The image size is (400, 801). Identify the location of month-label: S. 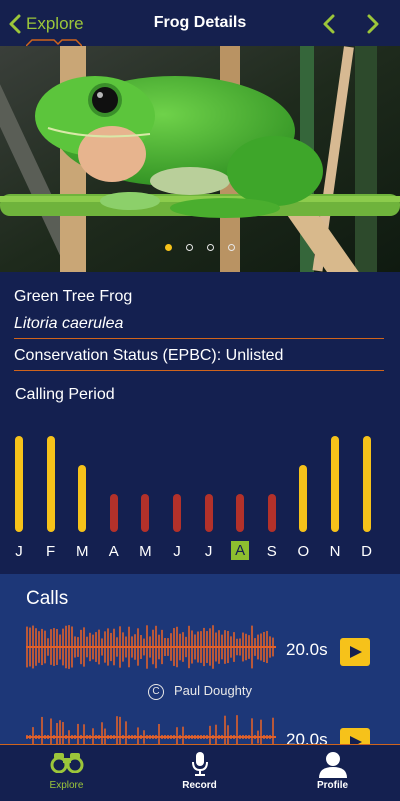
(271, 551).